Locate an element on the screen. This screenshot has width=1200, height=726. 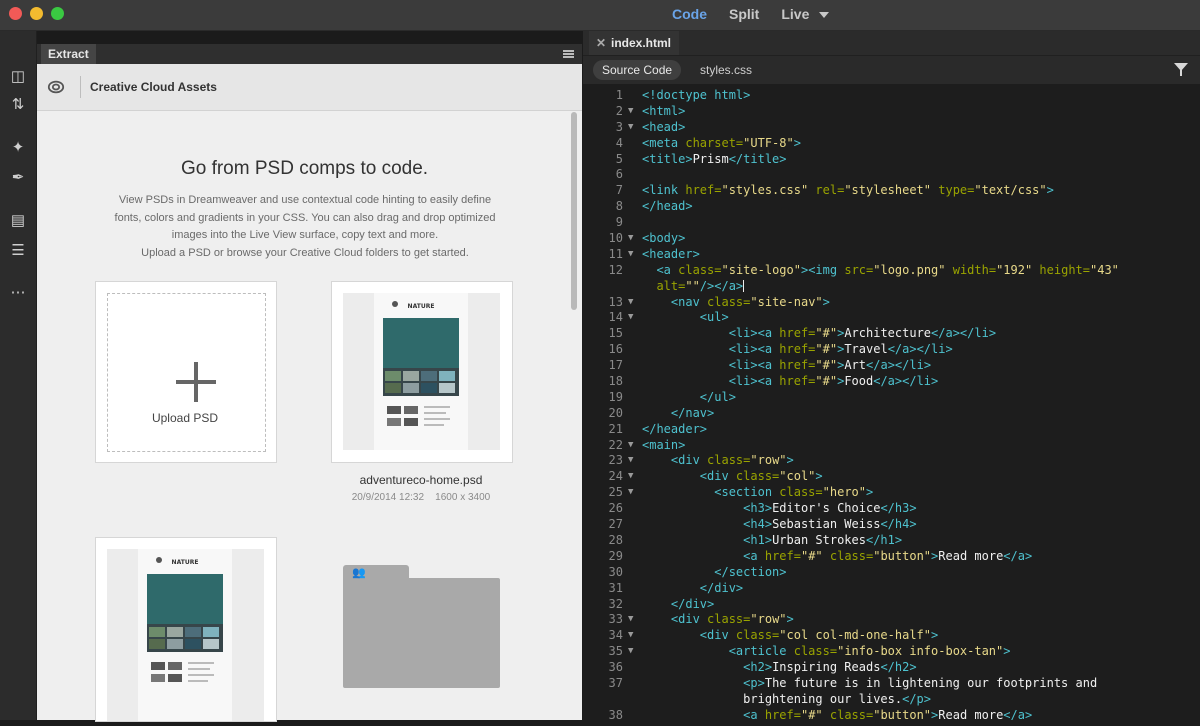
panel-menu-icon is located at coordinates (568, 54).